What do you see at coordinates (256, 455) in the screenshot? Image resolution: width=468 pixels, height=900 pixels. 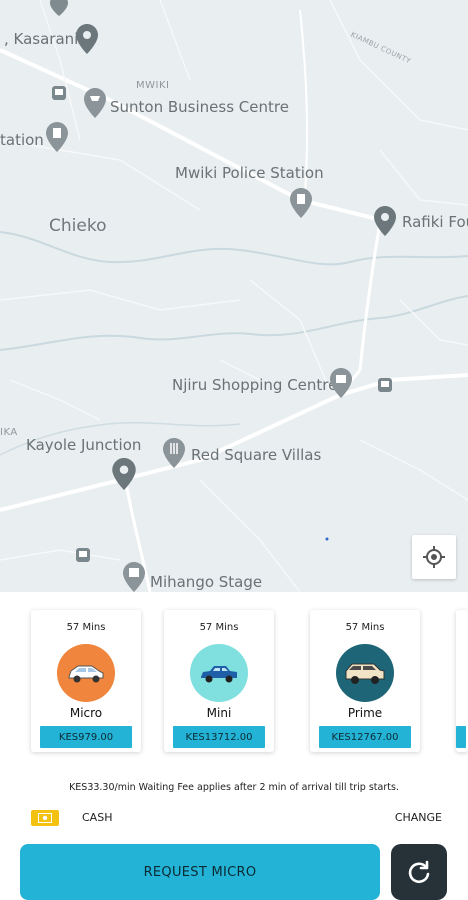 I see `map-label-redsquare: Red Square Villas` at bounding box center [256, 455].